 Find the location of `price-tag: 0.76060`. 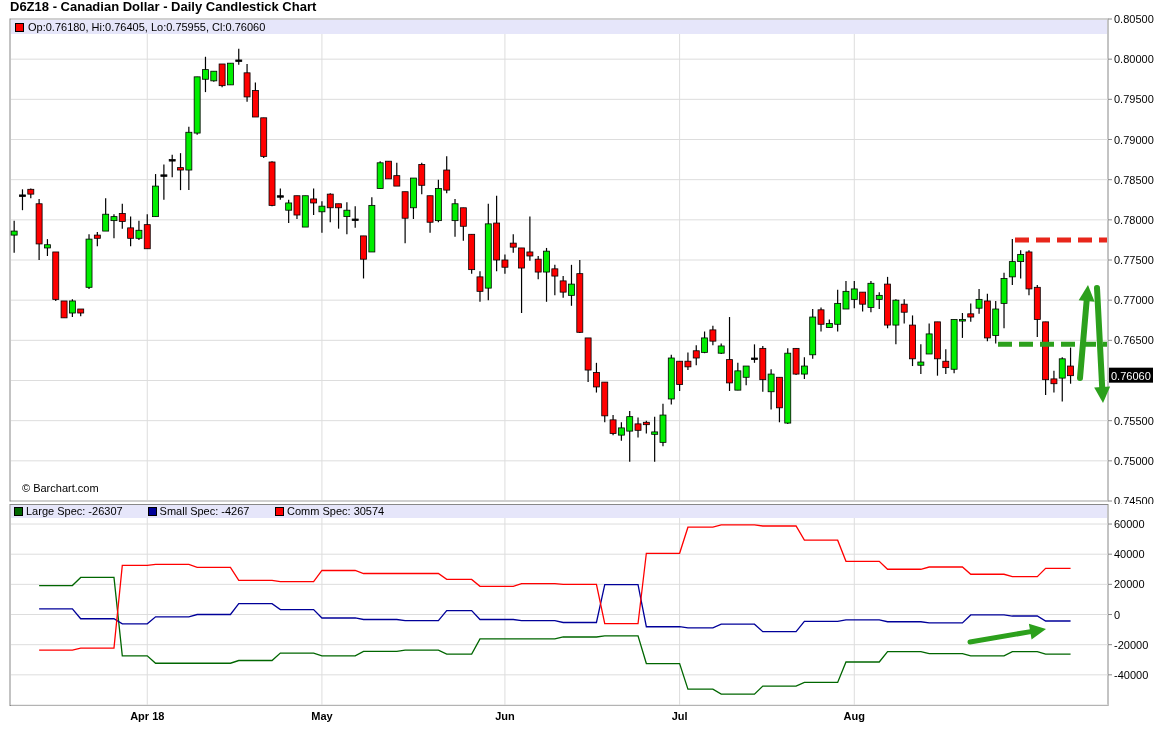

price-tag: 0.76060 is located at coordinates (1131, 375).